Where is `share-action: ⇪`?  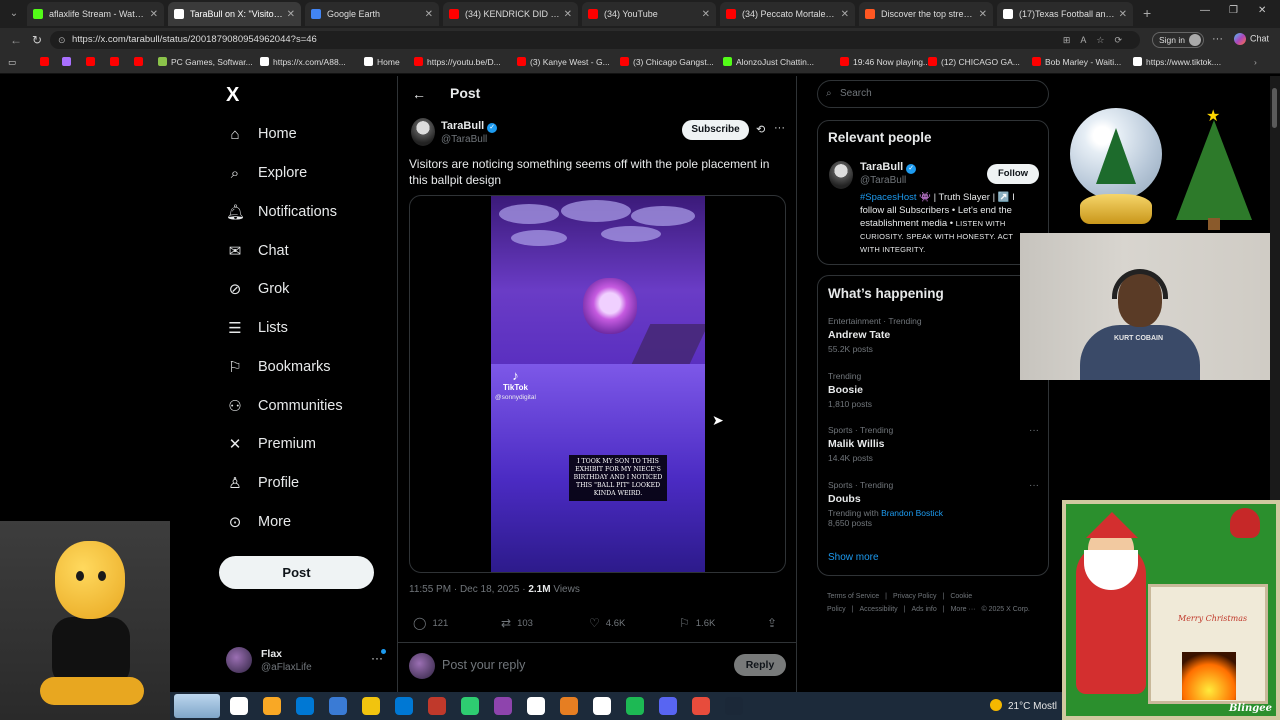
share-action: ⇪ is located at coordinates (775, 623).